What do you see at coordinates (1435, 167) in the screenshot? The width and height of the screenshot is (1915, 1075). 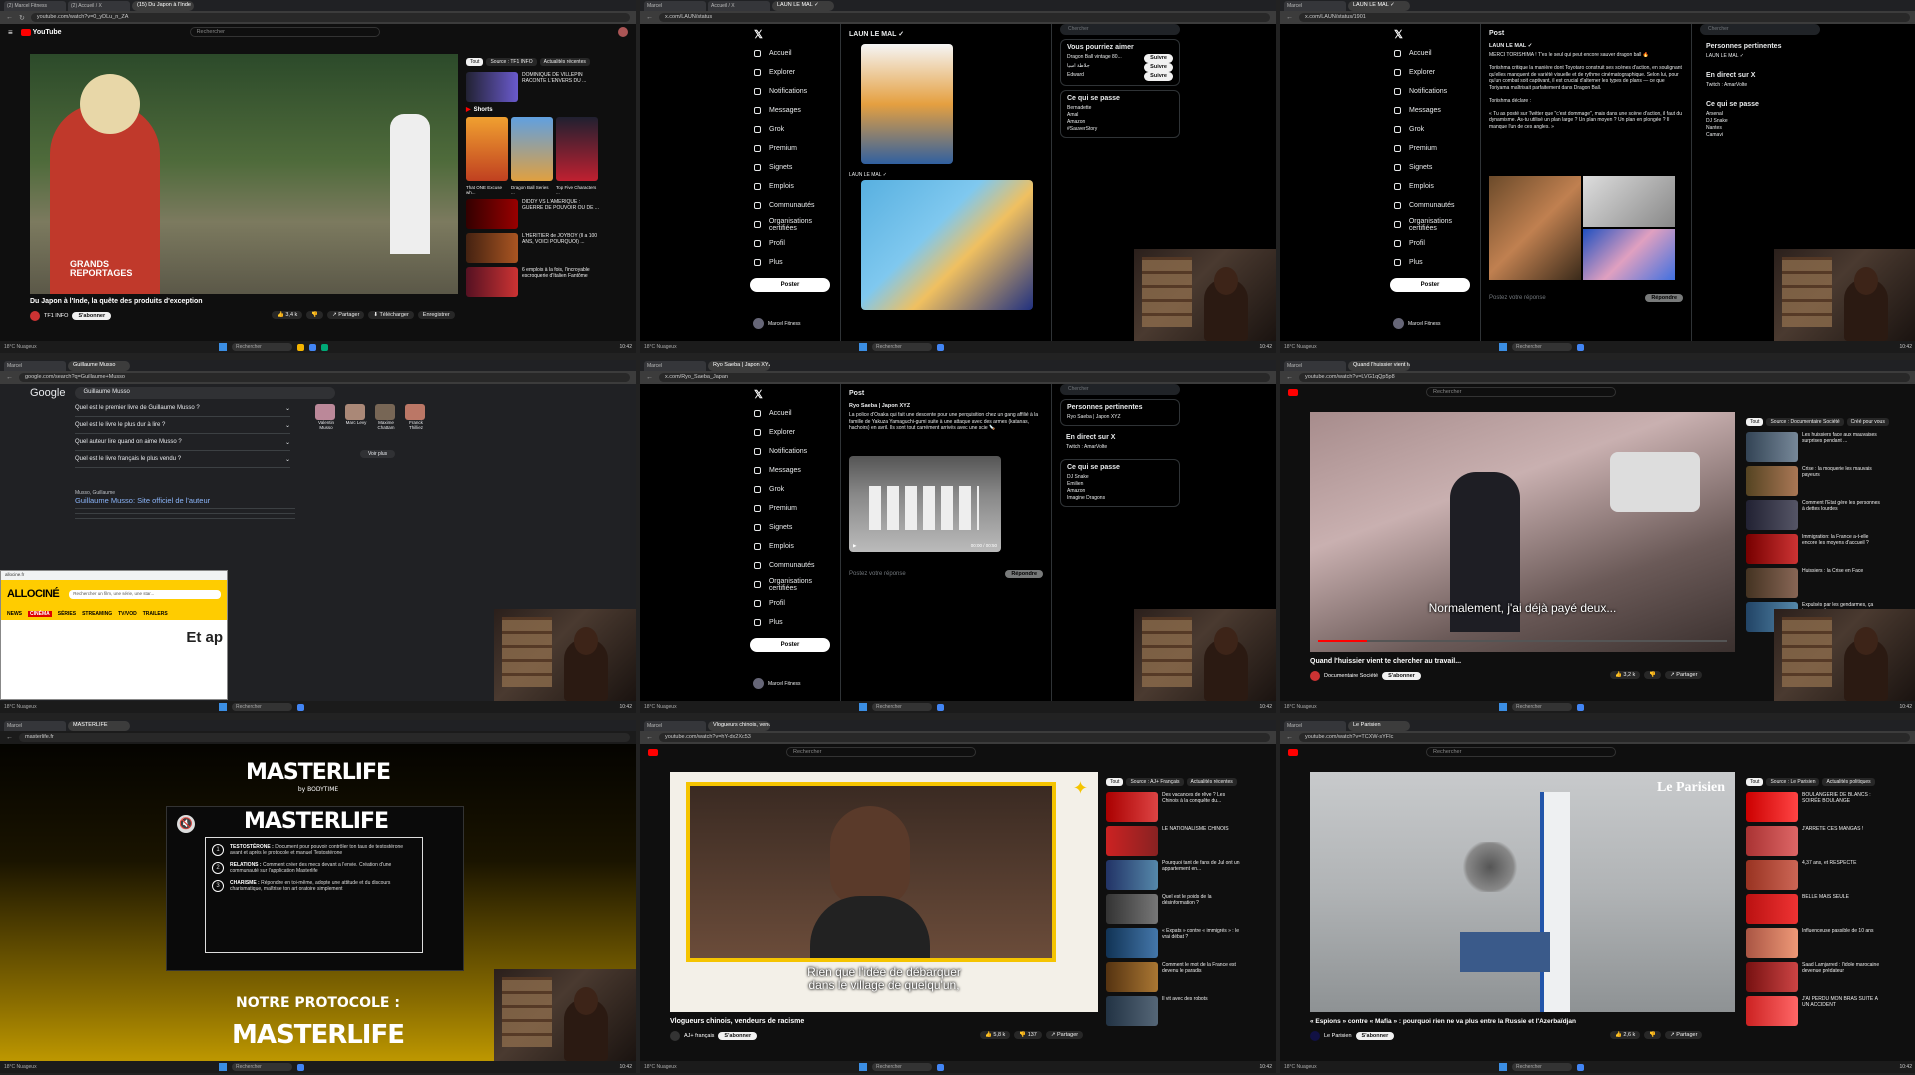 I see `nav-bookmarks: Signets` at bounding box center [1435, 167].